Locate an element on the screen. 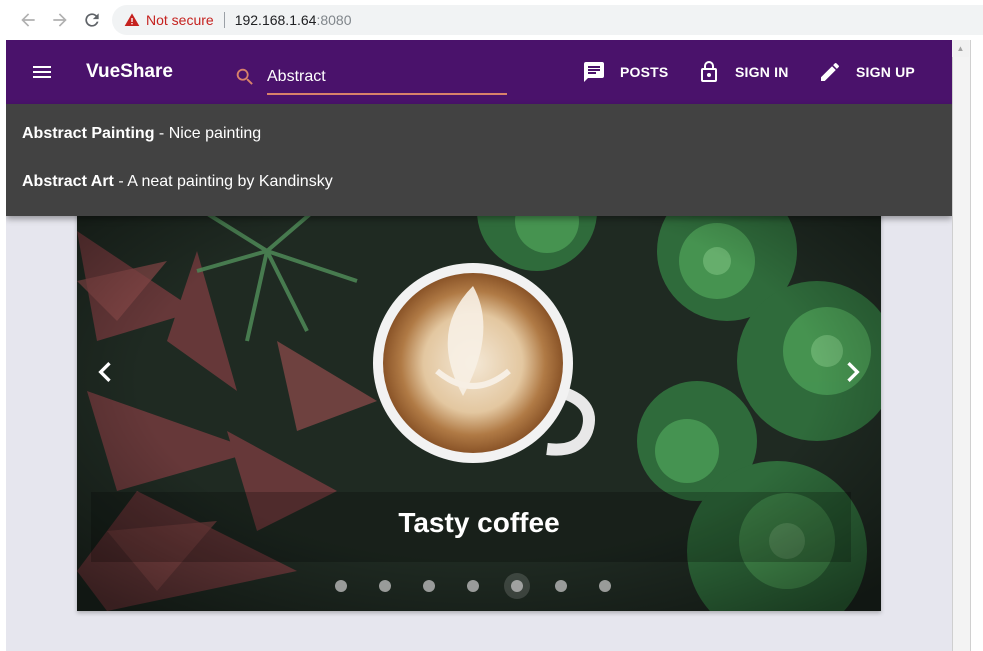 The image size is (983, 651). result-description: - A neat painting by Kandinsky is located at coordinates (223, 181).